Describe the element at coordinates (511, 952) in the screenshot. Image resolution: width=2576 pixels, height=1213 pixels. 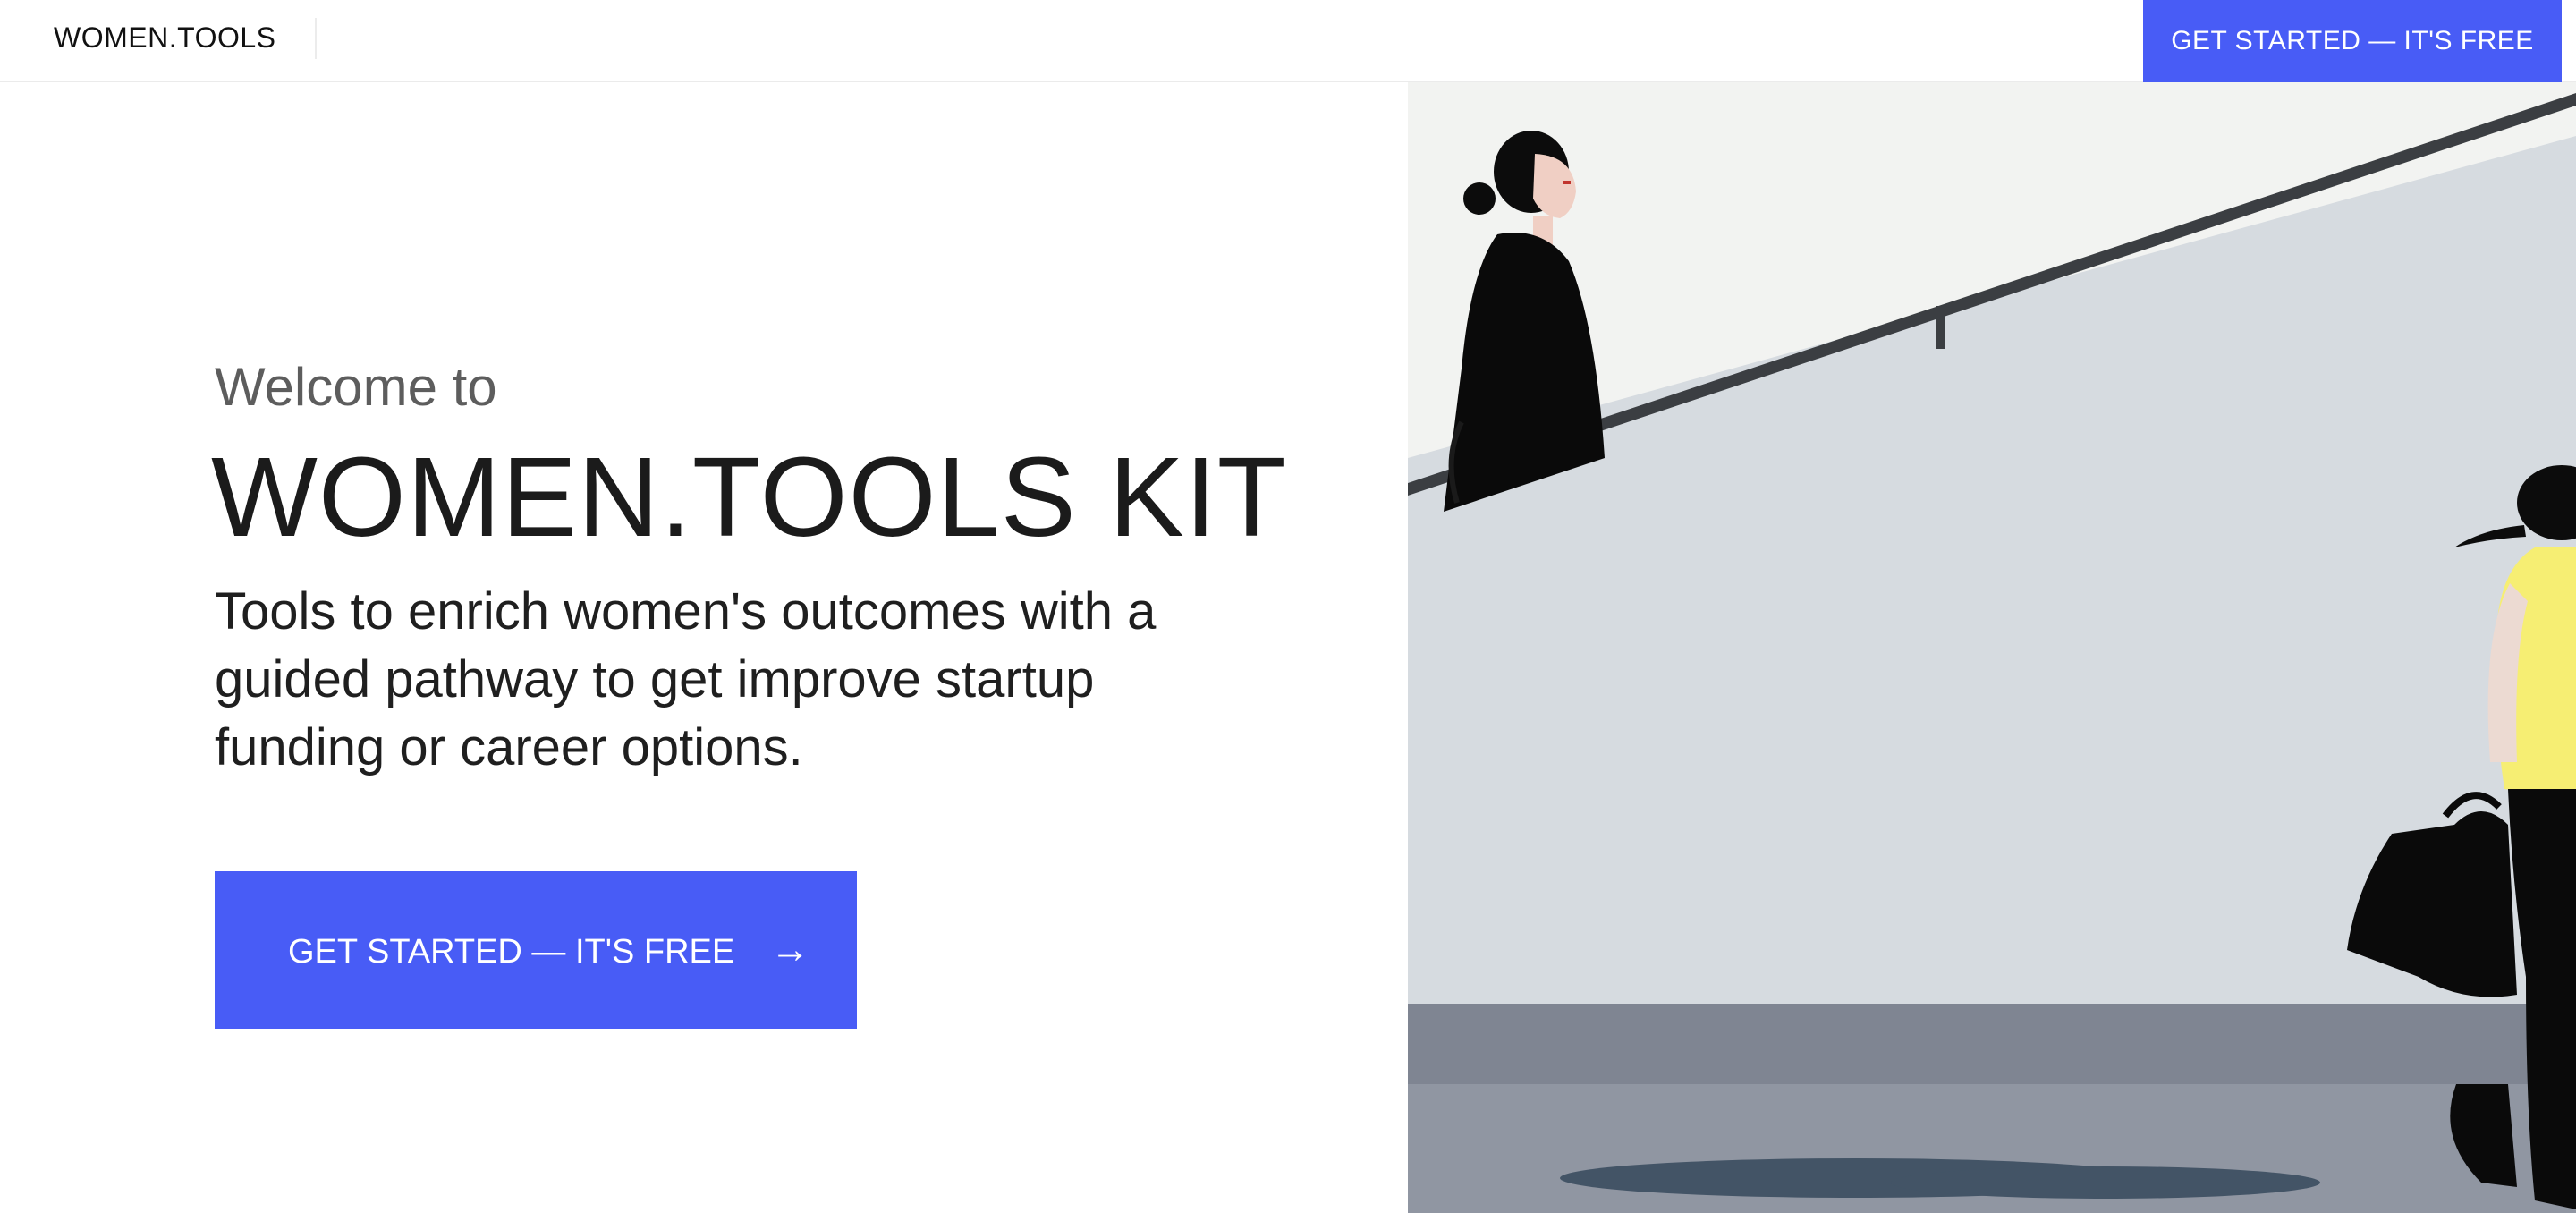
I see `hero-get-started-label: GET STARTED — IT'S FREE` at that location.